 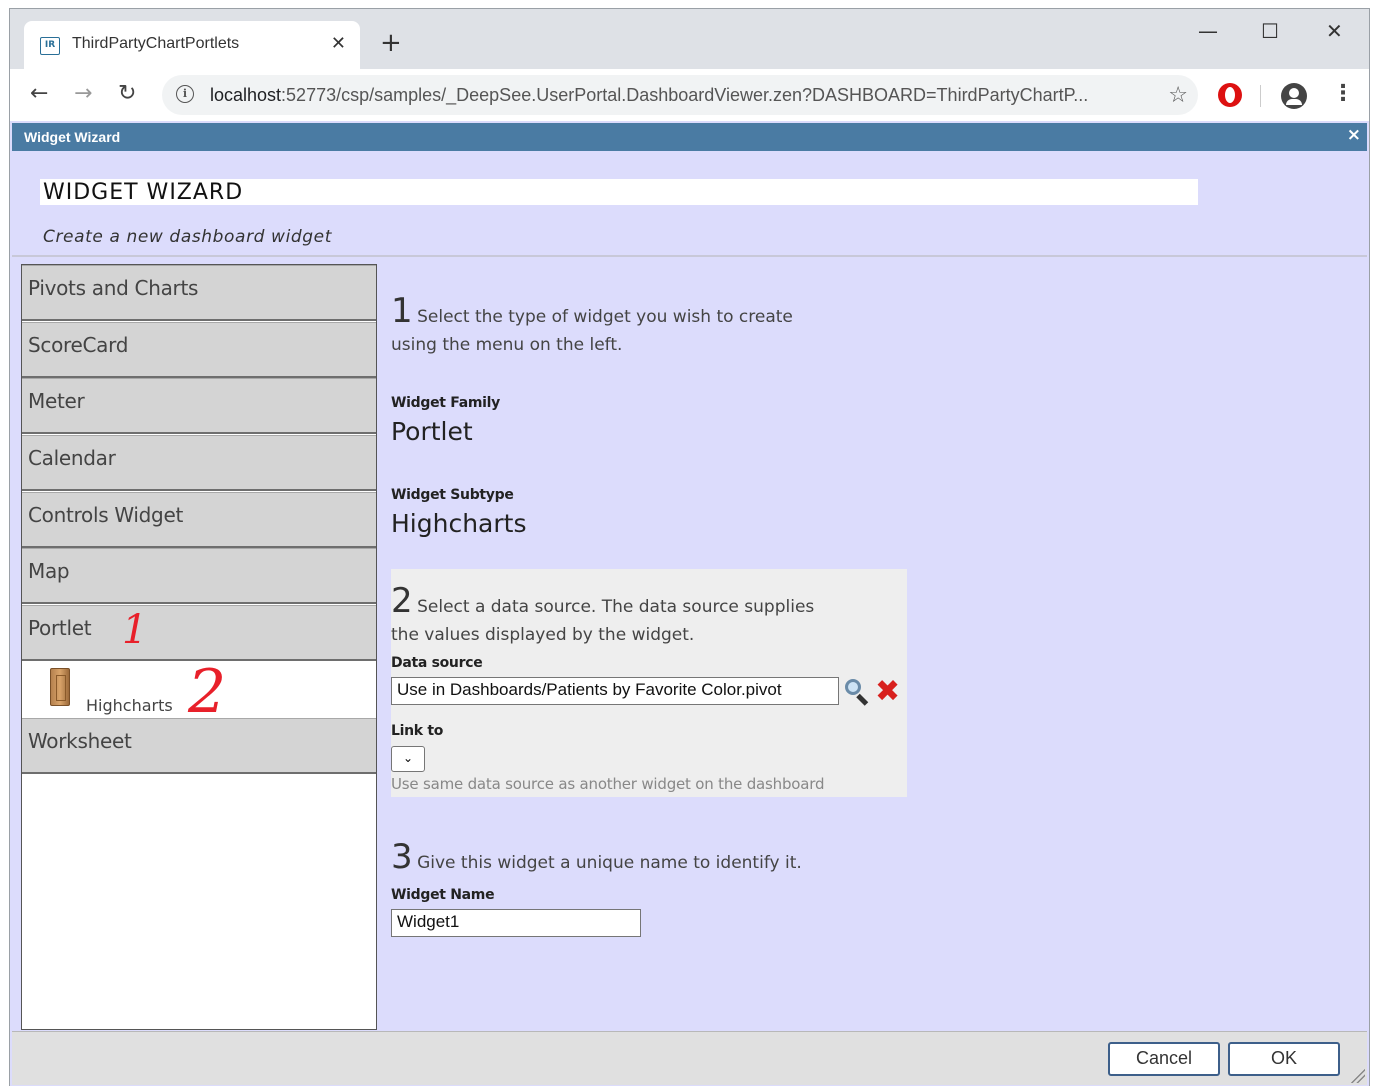 I want to click on bookmark-star-icon: ☆, so click(x=1178, y=95).